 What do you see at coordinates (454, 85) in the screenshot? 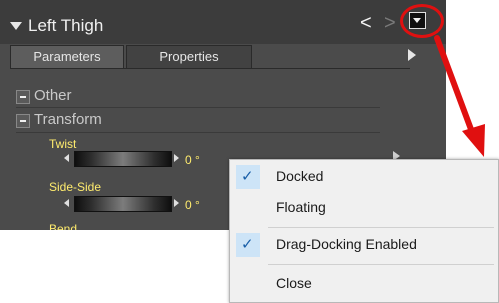
I see `arrow-shaft` at bounding box center [454, 85].